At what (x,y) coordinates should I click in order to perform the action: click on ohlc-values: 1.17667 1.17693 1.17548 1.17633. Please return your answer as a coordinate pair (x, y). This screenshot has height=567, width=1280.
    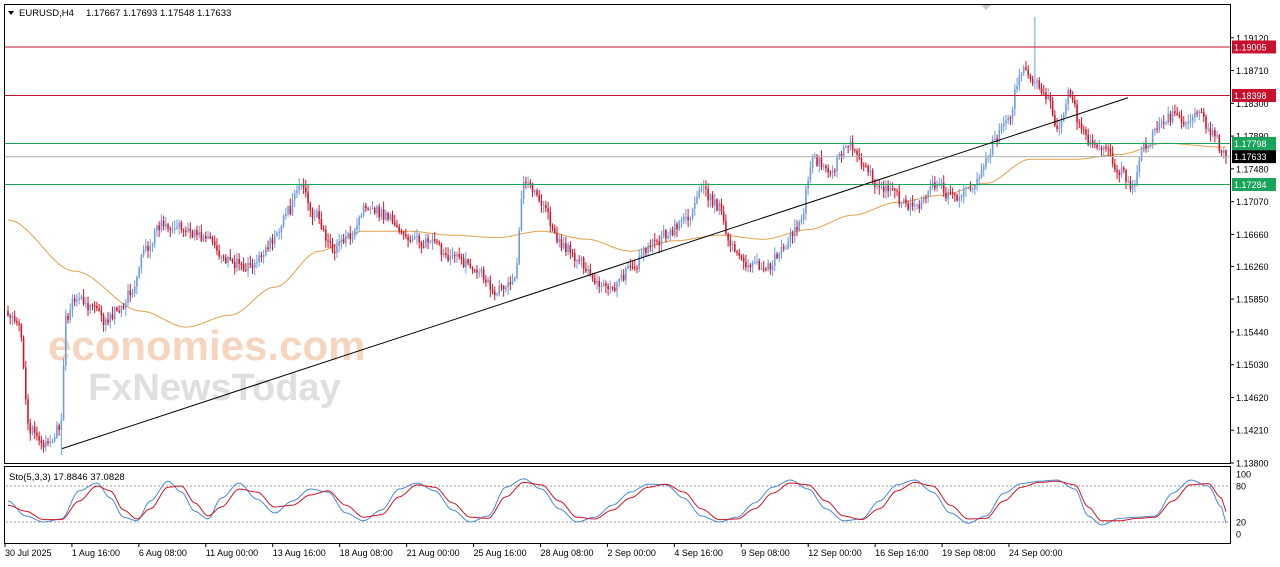
    Looking at the image, I should click on (158, 13).